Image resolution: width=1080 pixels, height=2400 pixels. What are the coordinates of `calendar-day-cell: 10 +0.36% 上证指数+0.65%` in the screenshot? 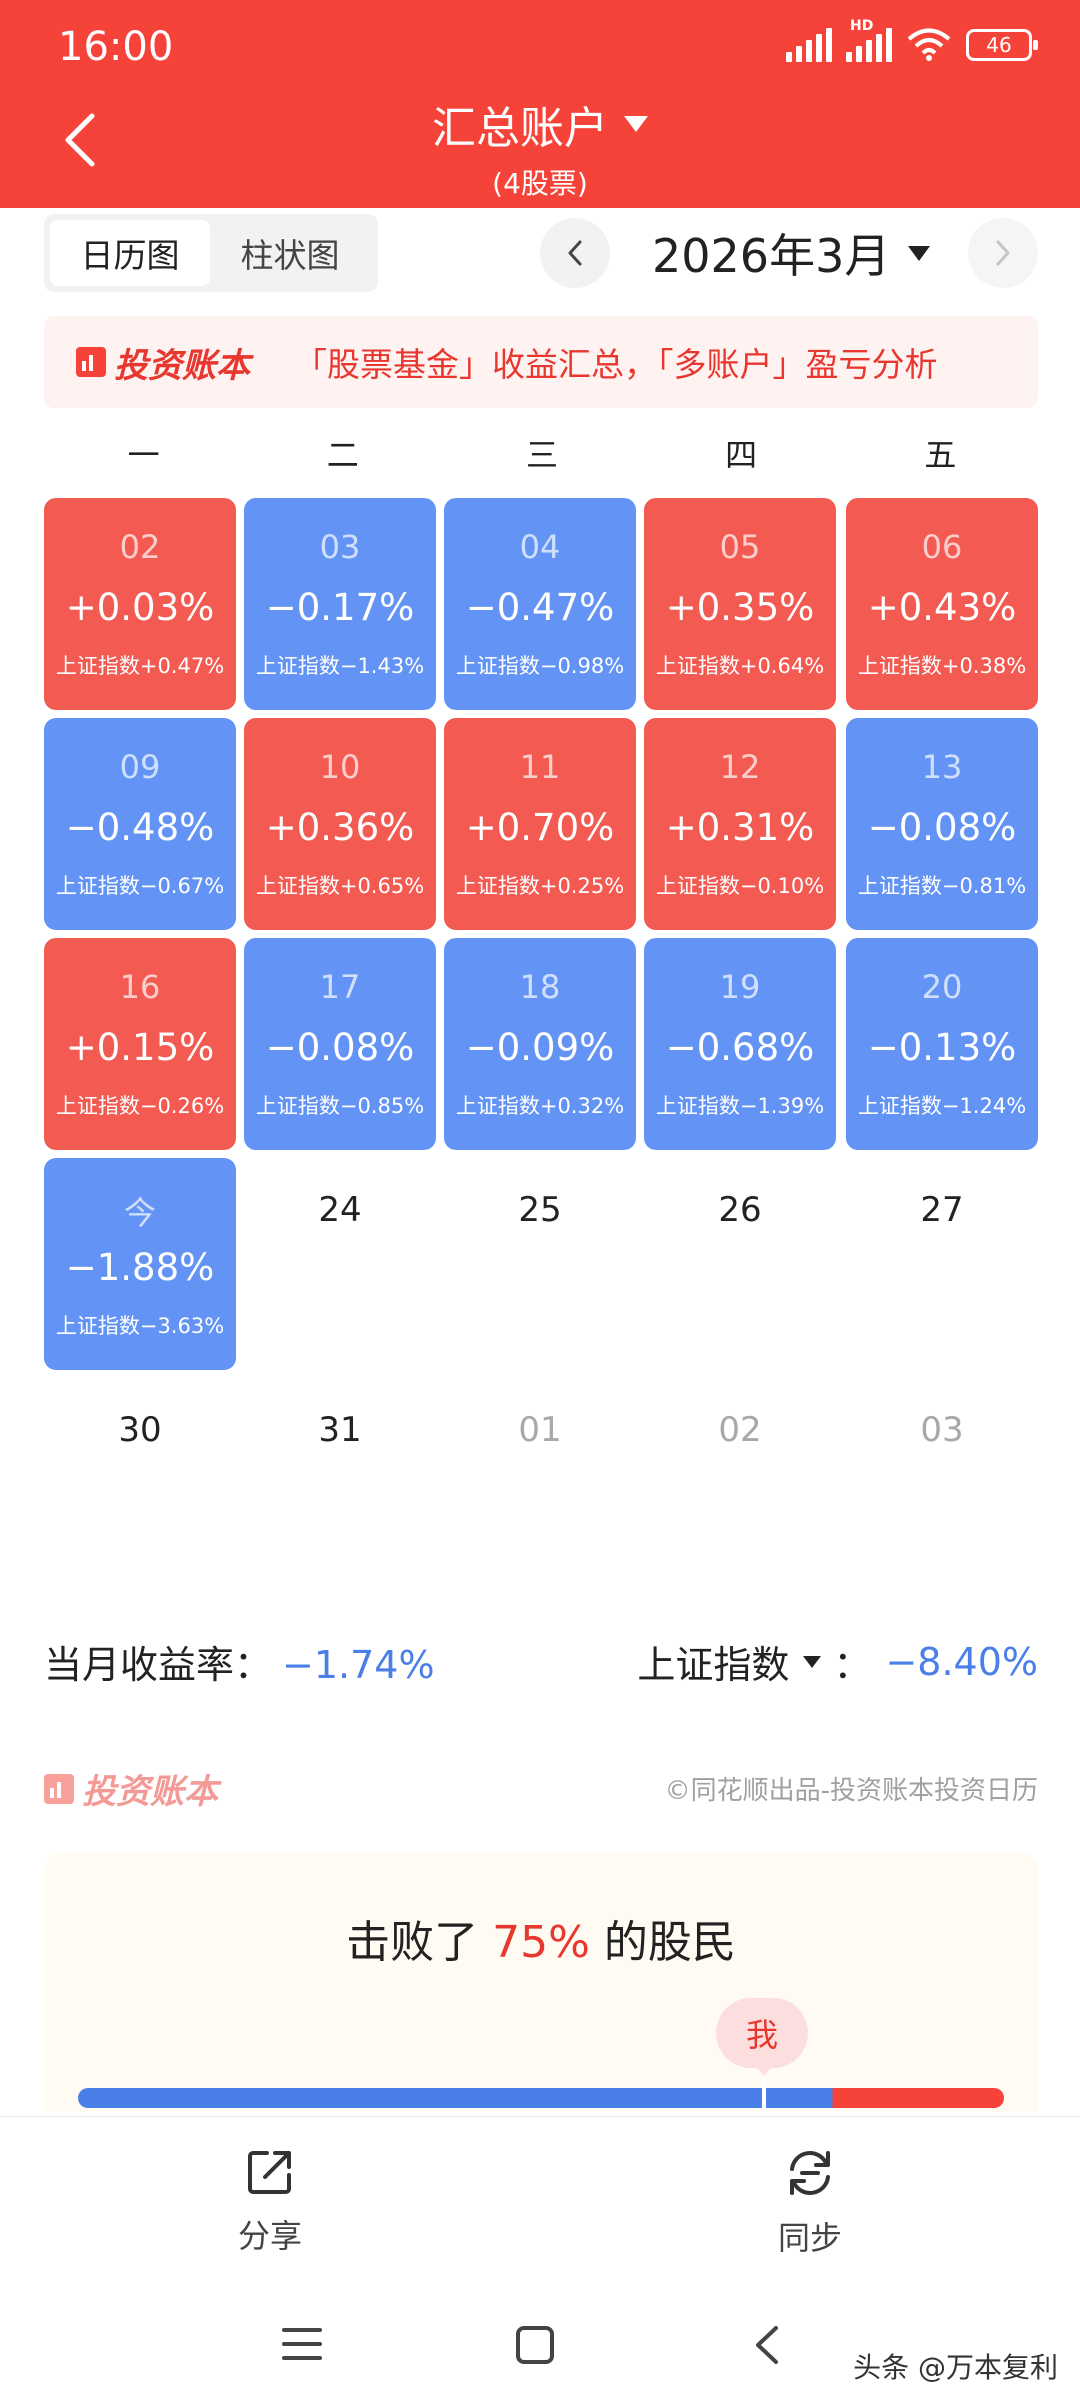 It's located at (340, 824).